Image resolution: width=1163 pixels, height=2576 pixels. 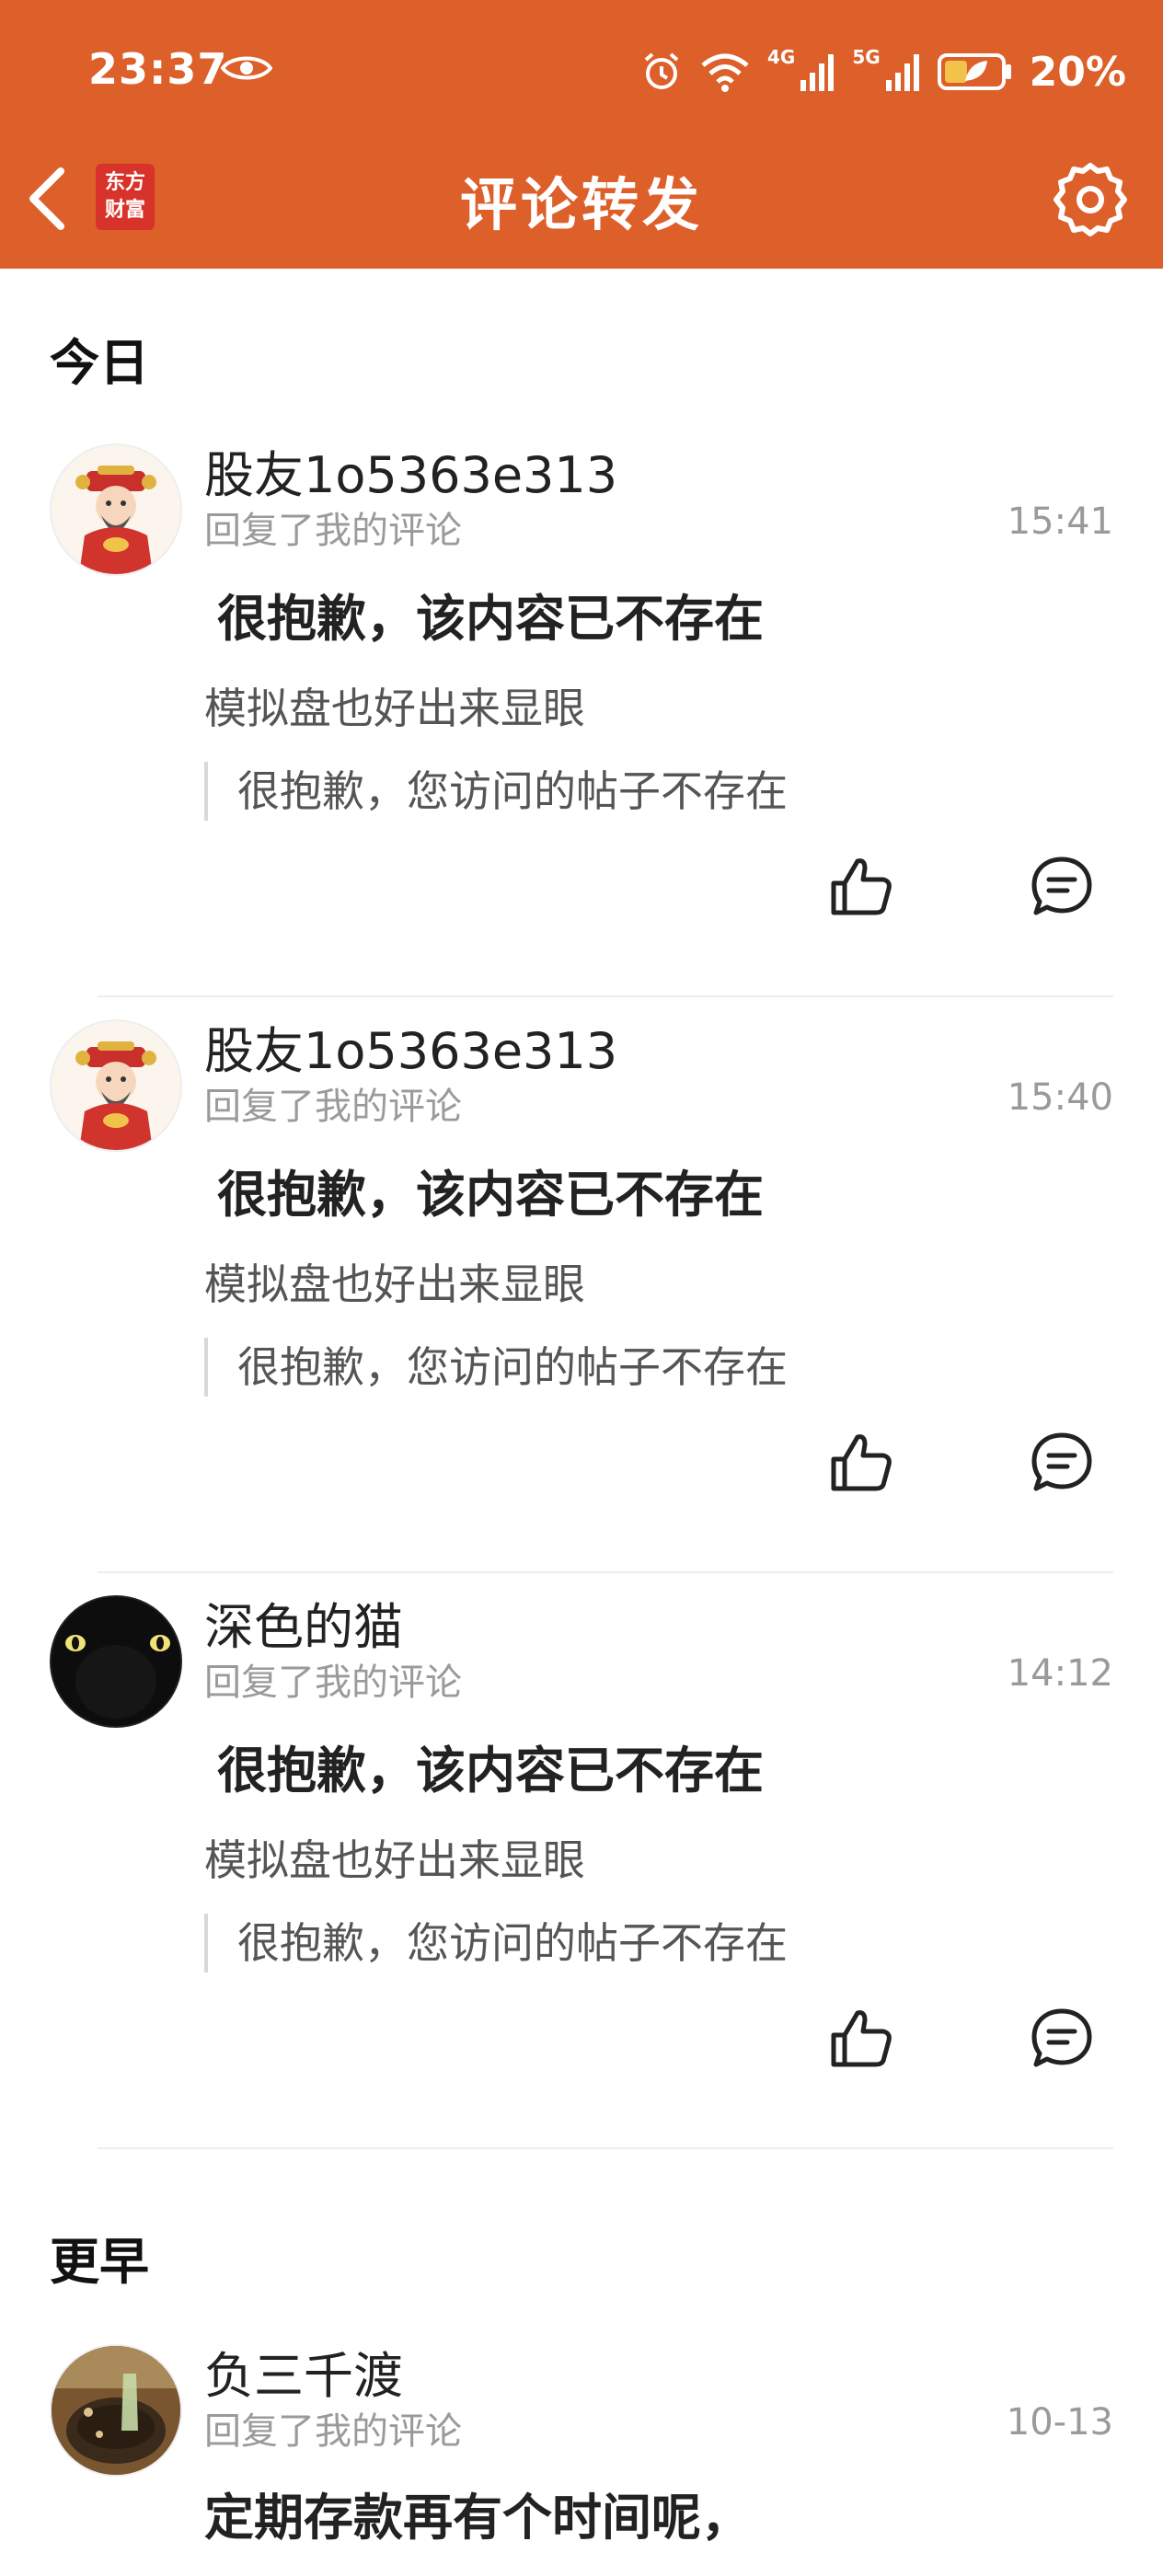 I want to click on section-title-today: 今日, so click(x=100, y=363).